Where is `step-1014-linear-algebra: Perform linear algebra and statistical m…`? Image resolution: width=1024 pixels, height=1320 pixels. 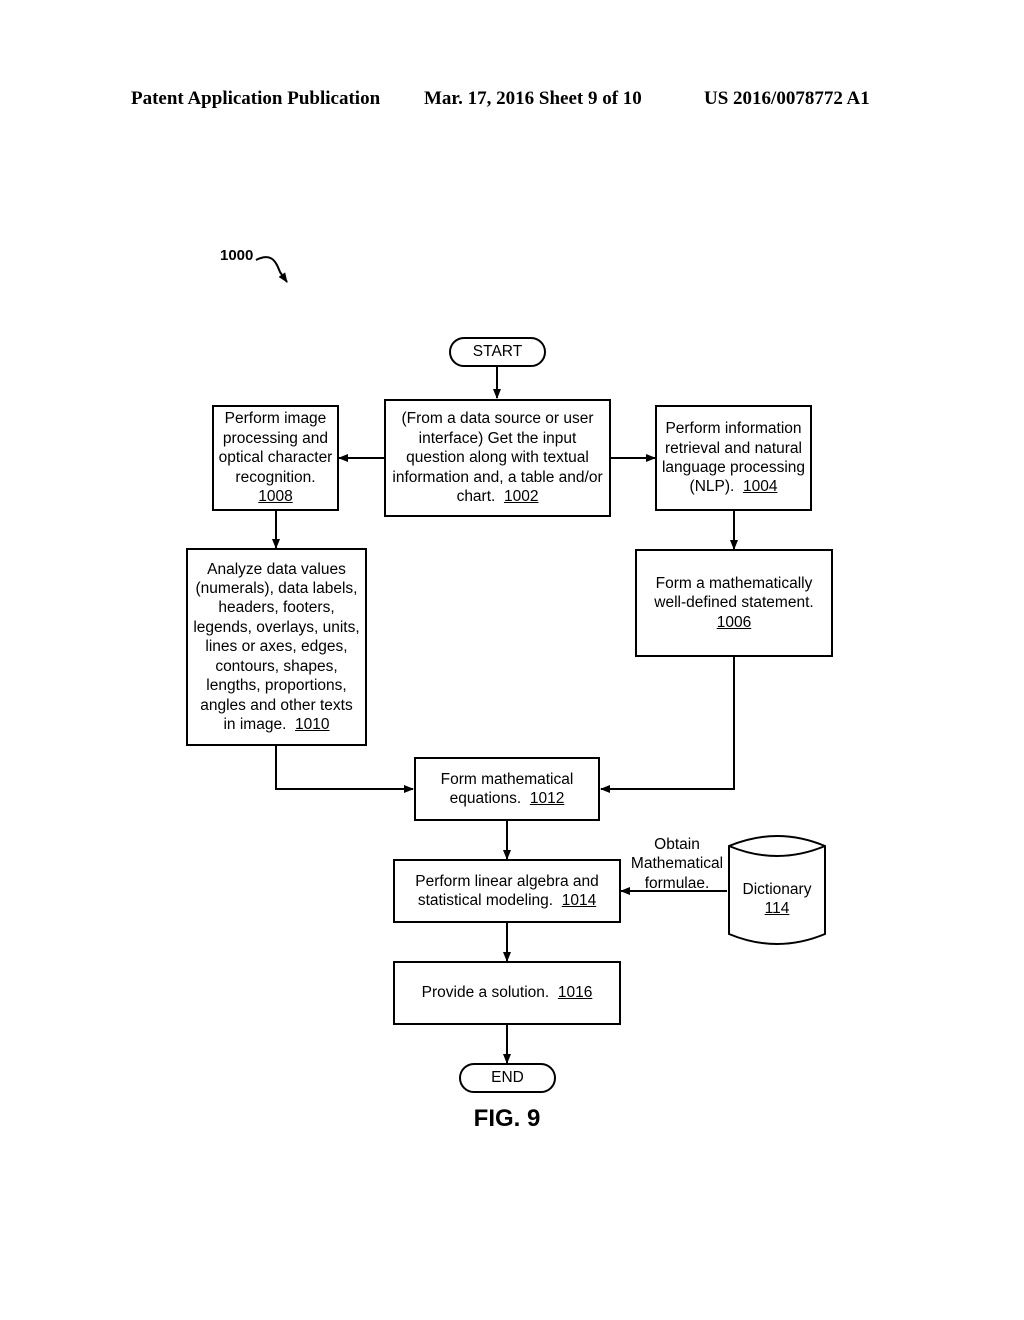
step-1014-linear-algebra: Perform linear algebra and statistical m… is located at coordinates (507, 891).